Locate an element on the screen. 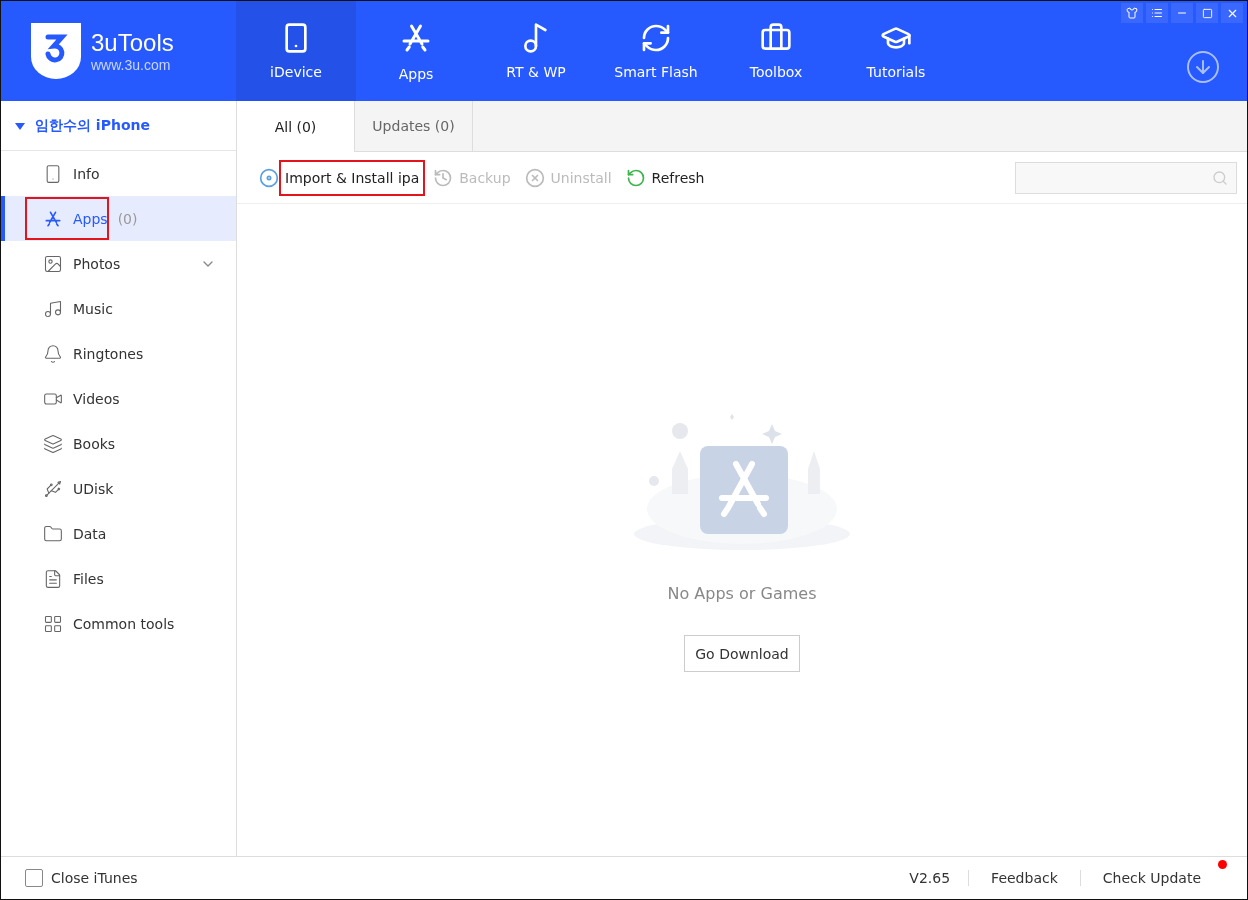 The height and width of the screenshot is (900, 1248). toolbar-button: Import & Install ipa is located at coordinates (339, 177).